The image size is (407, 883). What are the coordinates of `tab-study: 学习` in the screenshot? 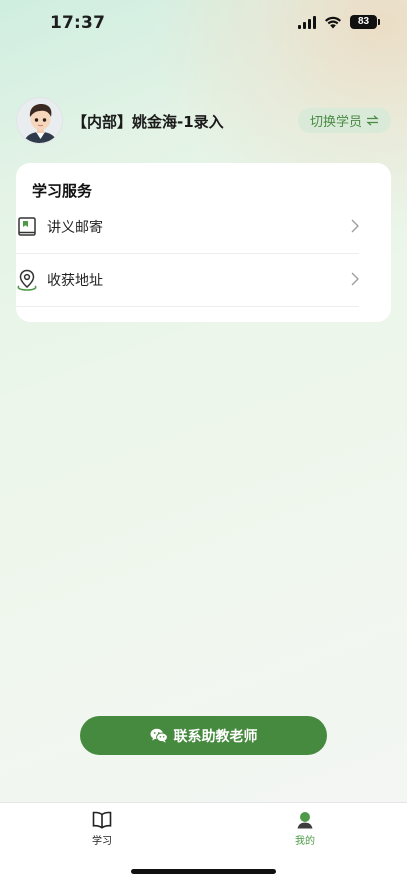 It's located at (102, 829).